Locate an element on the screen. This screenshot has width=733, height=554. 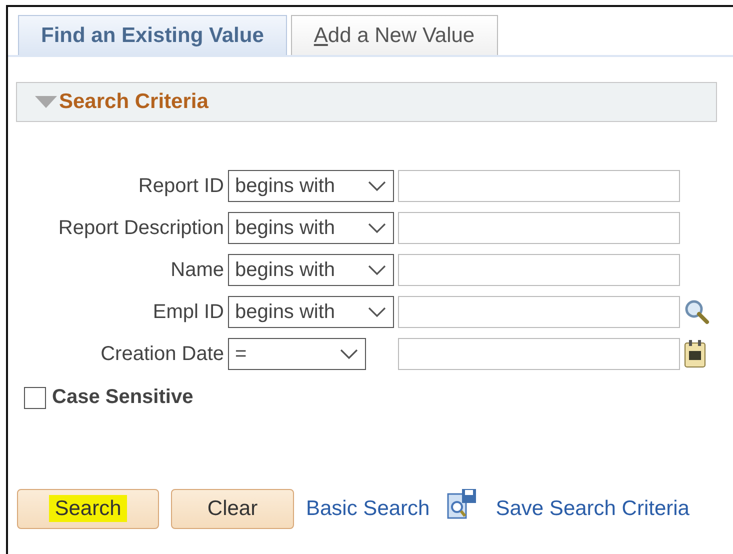
tab: Add a New Value is located at coordinates (394, 35).